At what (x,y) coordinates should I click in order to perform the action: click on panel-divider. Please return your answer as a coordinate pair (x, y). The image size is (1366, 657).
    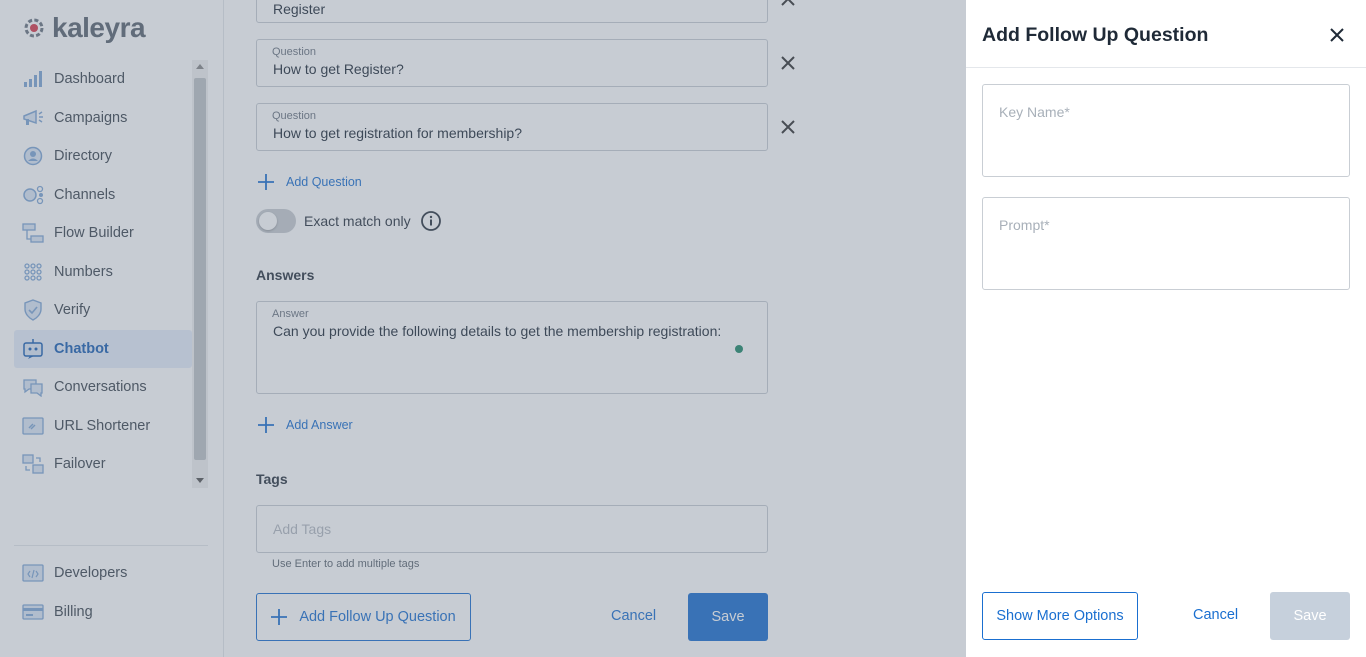
    Looking at the image, I should click on (1166, 67).